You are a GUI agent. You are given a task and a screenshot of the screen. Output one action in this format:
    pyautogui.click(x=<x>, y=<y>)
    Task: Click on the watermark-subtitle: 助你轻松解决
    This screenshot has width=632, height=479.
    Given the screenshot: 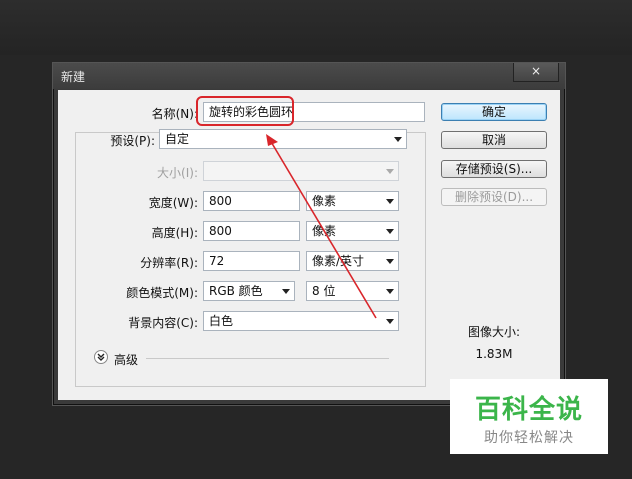 What is the action you would take?
    pyautogui.click(x=529, y=438)
    